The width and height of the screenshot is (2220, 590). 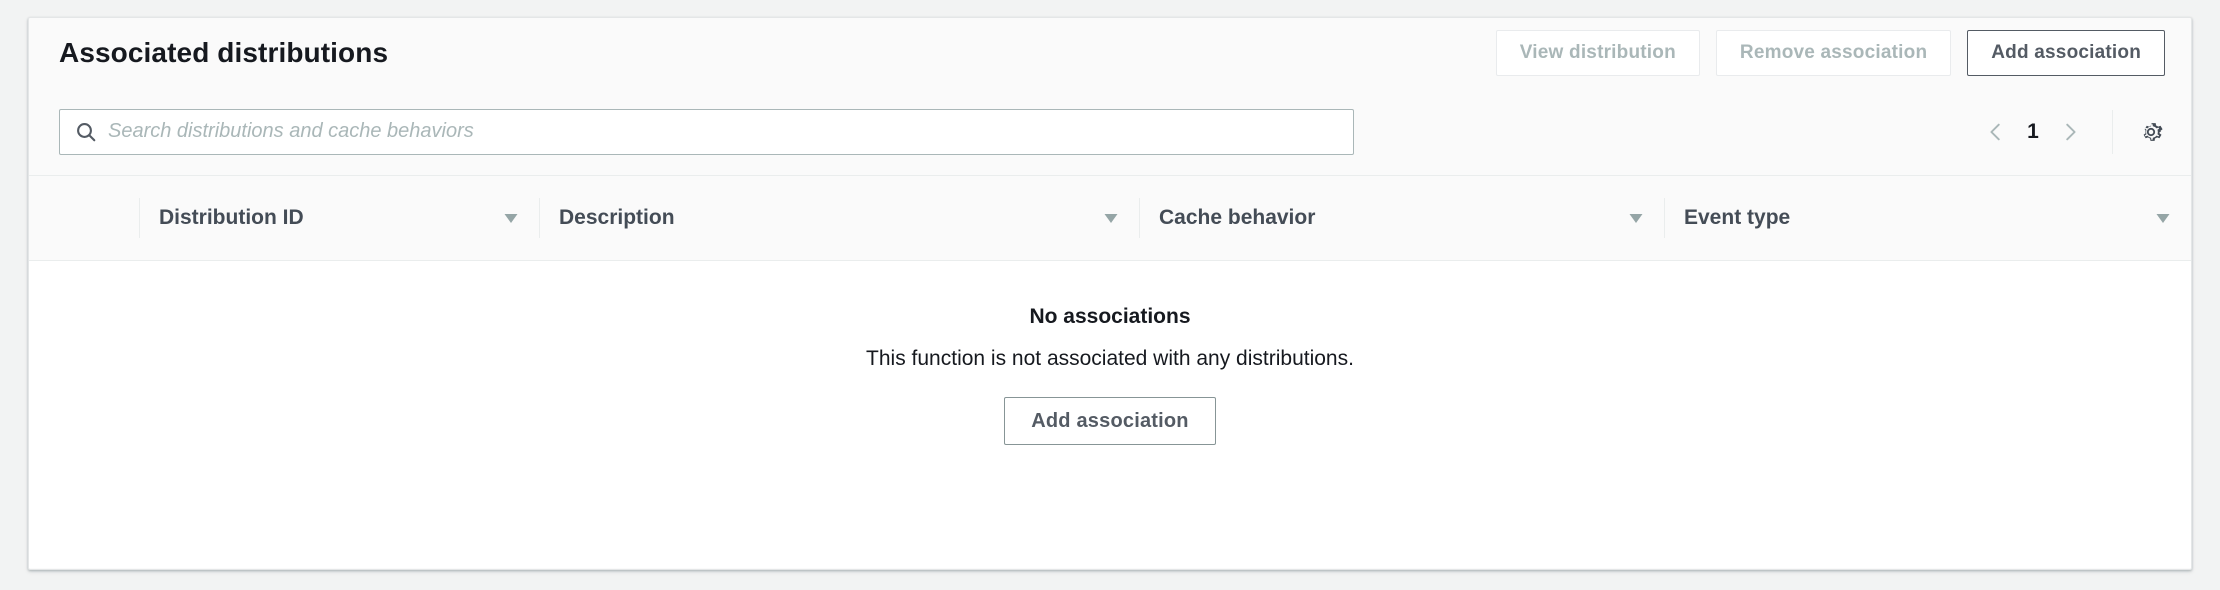 I want to click on search-box, so click(x=706, y=131).